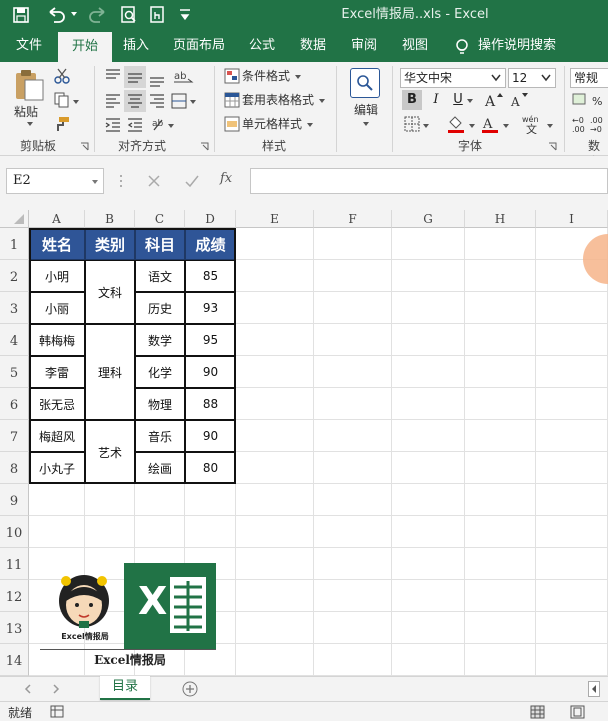 The width and height of the screenshot is (608, 721). Describe the element at coordinates (578, 712) in the screenshot. I see `page-layout-view-icon` at that location.